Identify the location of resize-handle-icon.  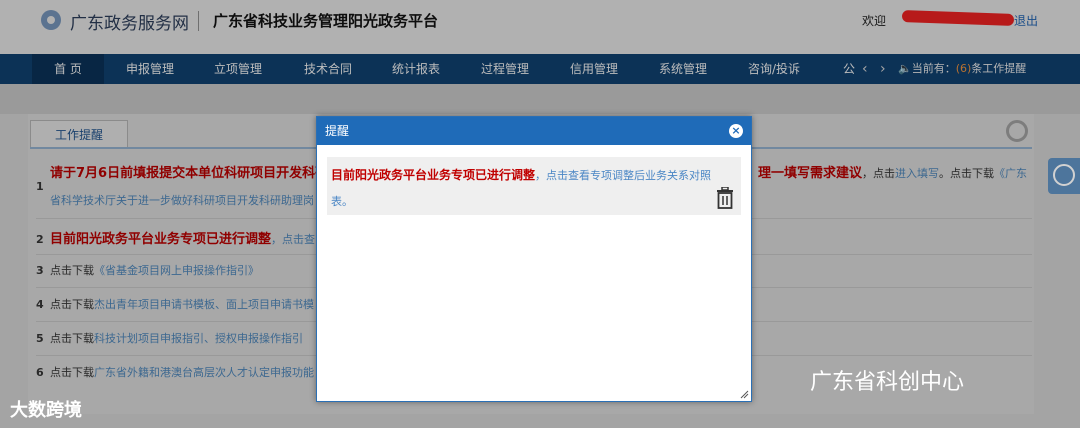
(744, 394).